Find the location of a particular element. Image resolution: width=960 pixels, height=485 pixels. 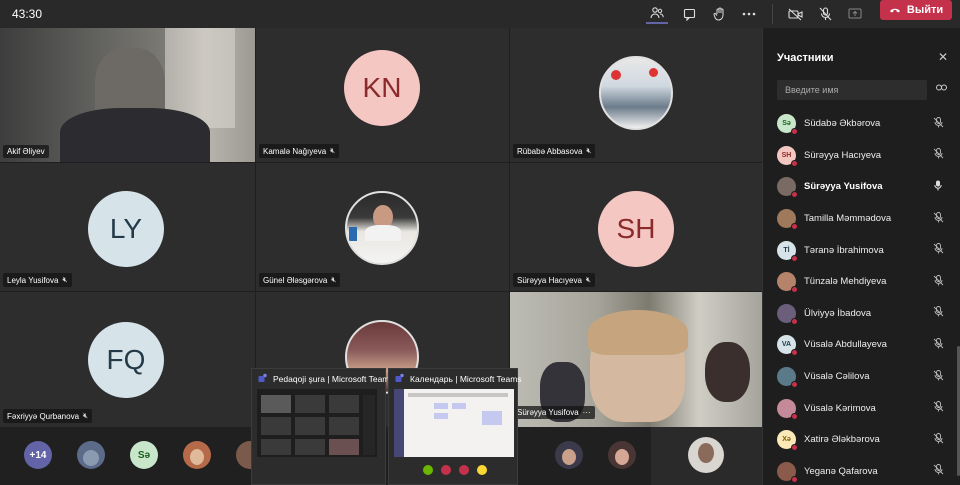

taskbar-preview: Календарь | Microsoft Teams is located at coordinates (455, 426).